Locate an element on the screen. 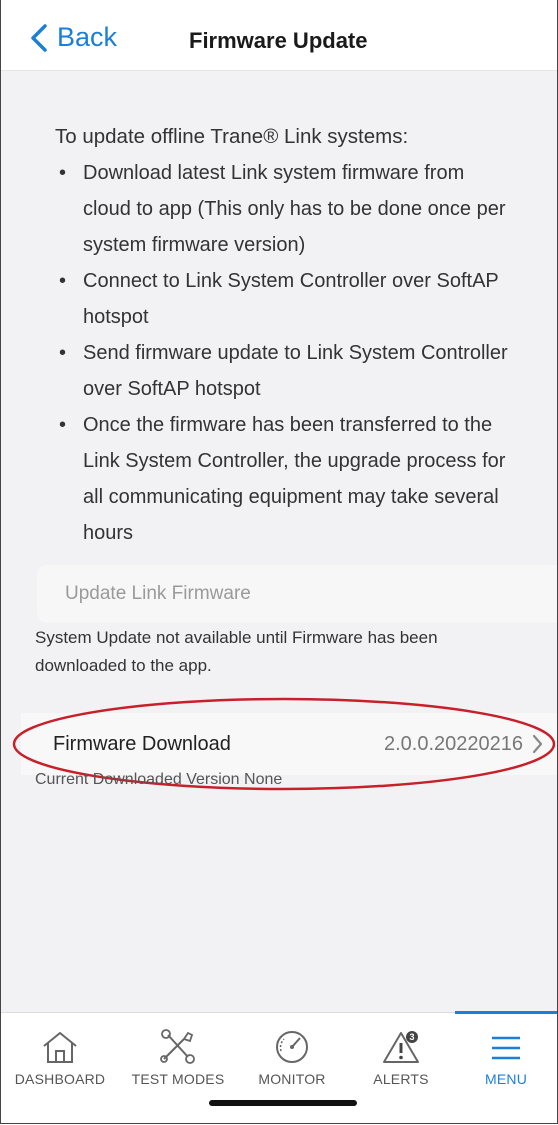  tab-label: MONITOR is located at coordinates (292, 1079).